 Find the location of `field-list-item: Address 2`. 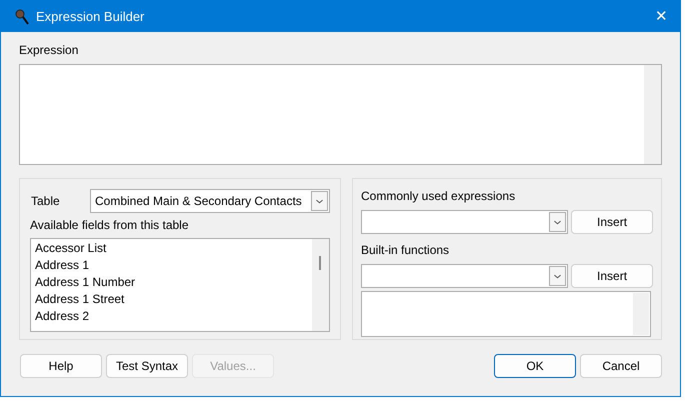

field-list-item: Address 2 is located at coordinates (173, 316).